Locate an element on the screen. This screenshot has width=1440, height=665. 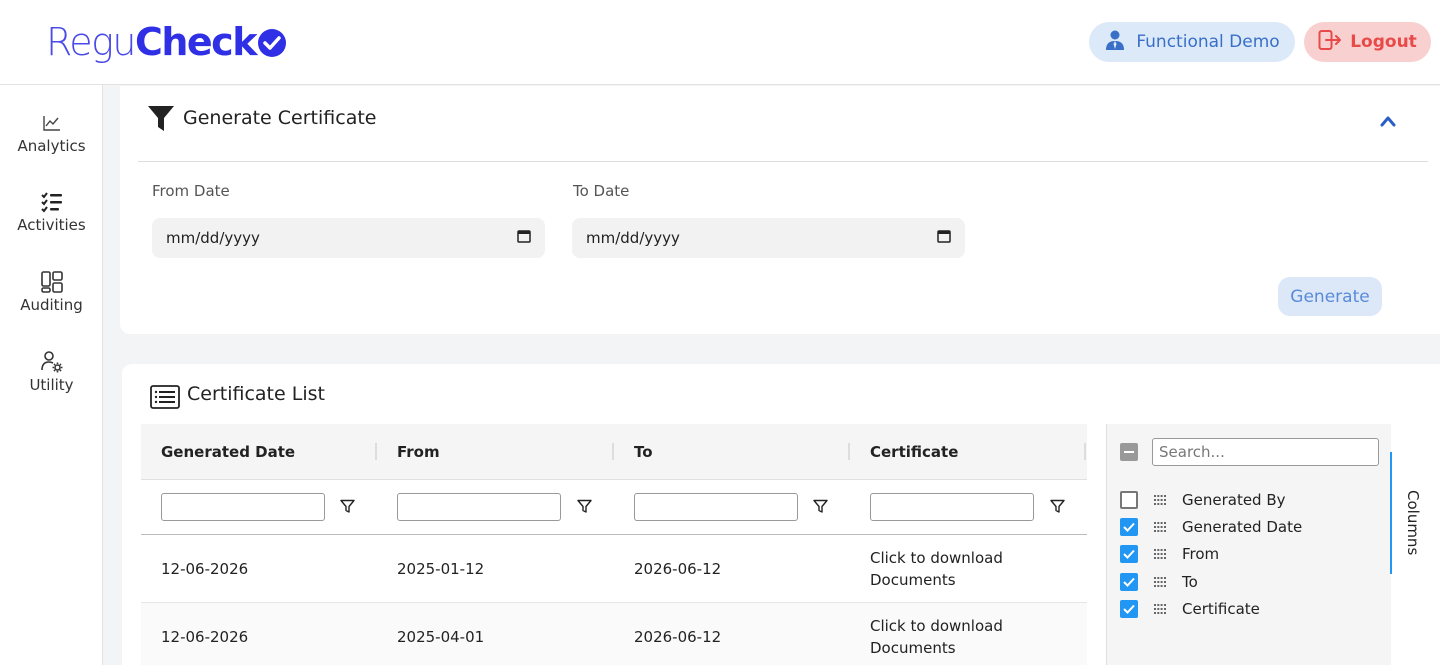
to-date-value: mm/dd/yyyy is located at coordinates (633, 238).